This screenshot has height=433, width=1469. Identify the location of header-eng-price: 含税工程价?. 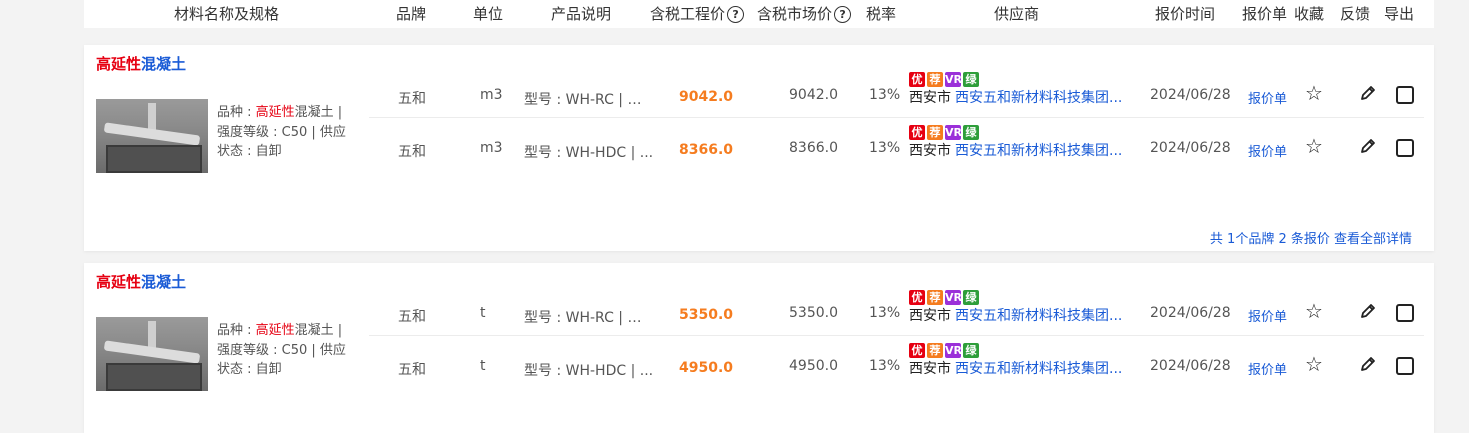
(697, 13).